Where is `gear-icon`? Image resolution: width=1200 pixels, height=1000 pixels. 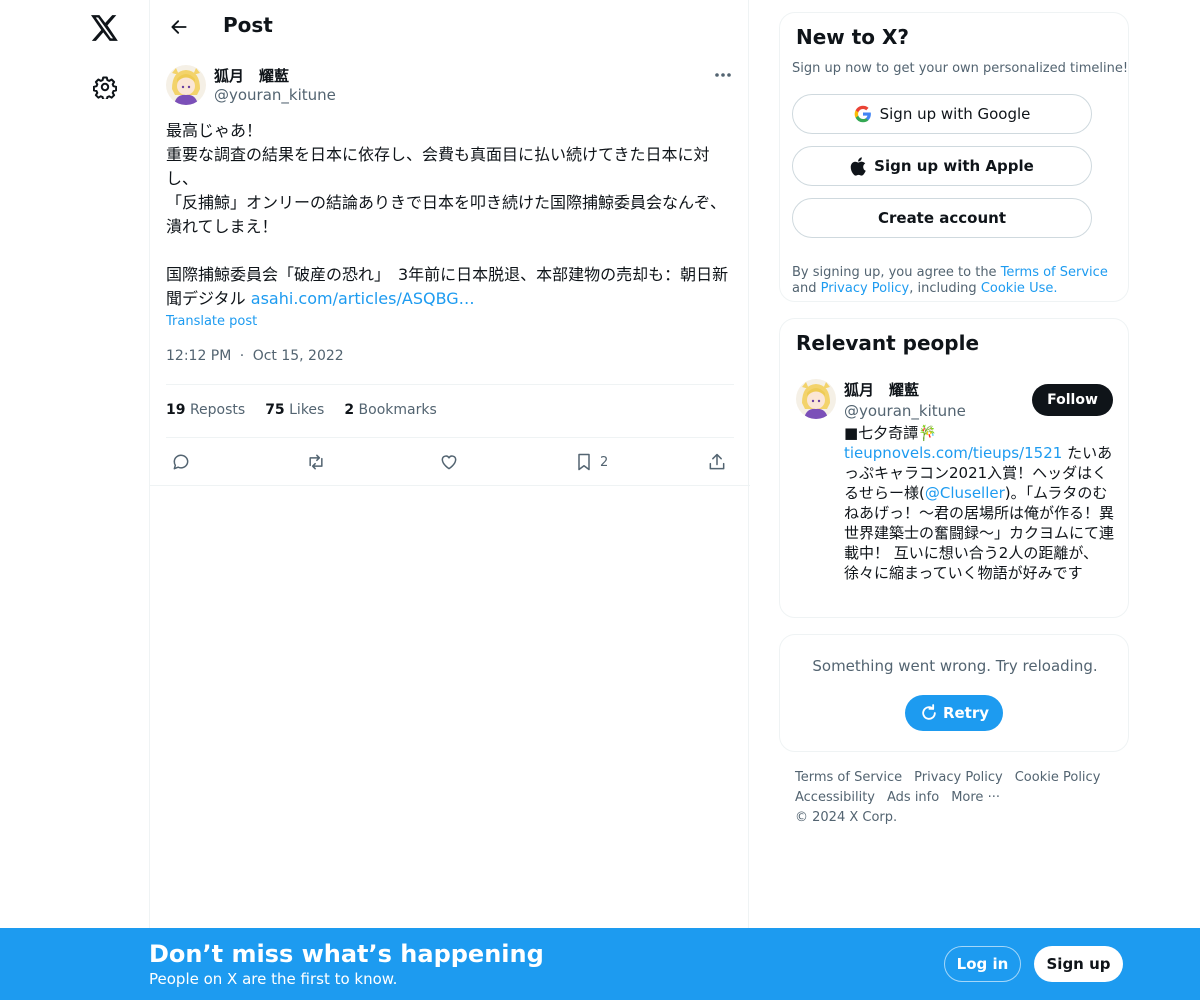 gear-icon is located at coordinates (105, 87).